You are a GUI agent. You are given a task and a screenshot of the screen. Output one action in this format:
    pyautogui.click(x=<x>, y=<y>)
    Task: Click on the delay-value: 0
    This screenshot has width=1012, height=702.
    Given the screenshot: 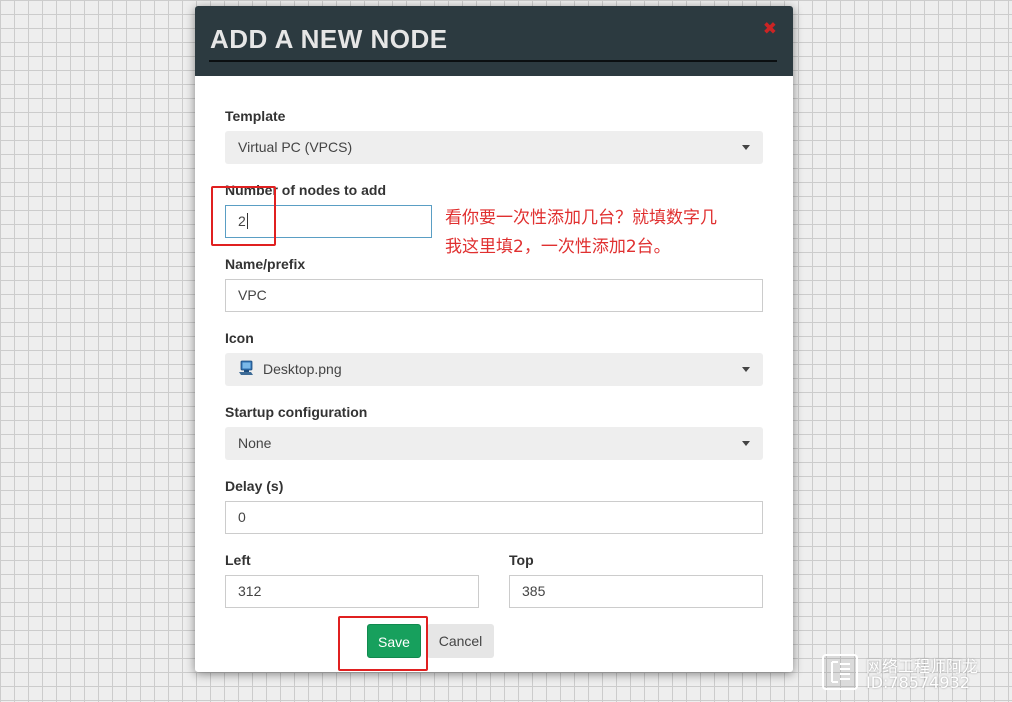 What is the action you would take?
    pyautogui.click(x=242, y=517)
    